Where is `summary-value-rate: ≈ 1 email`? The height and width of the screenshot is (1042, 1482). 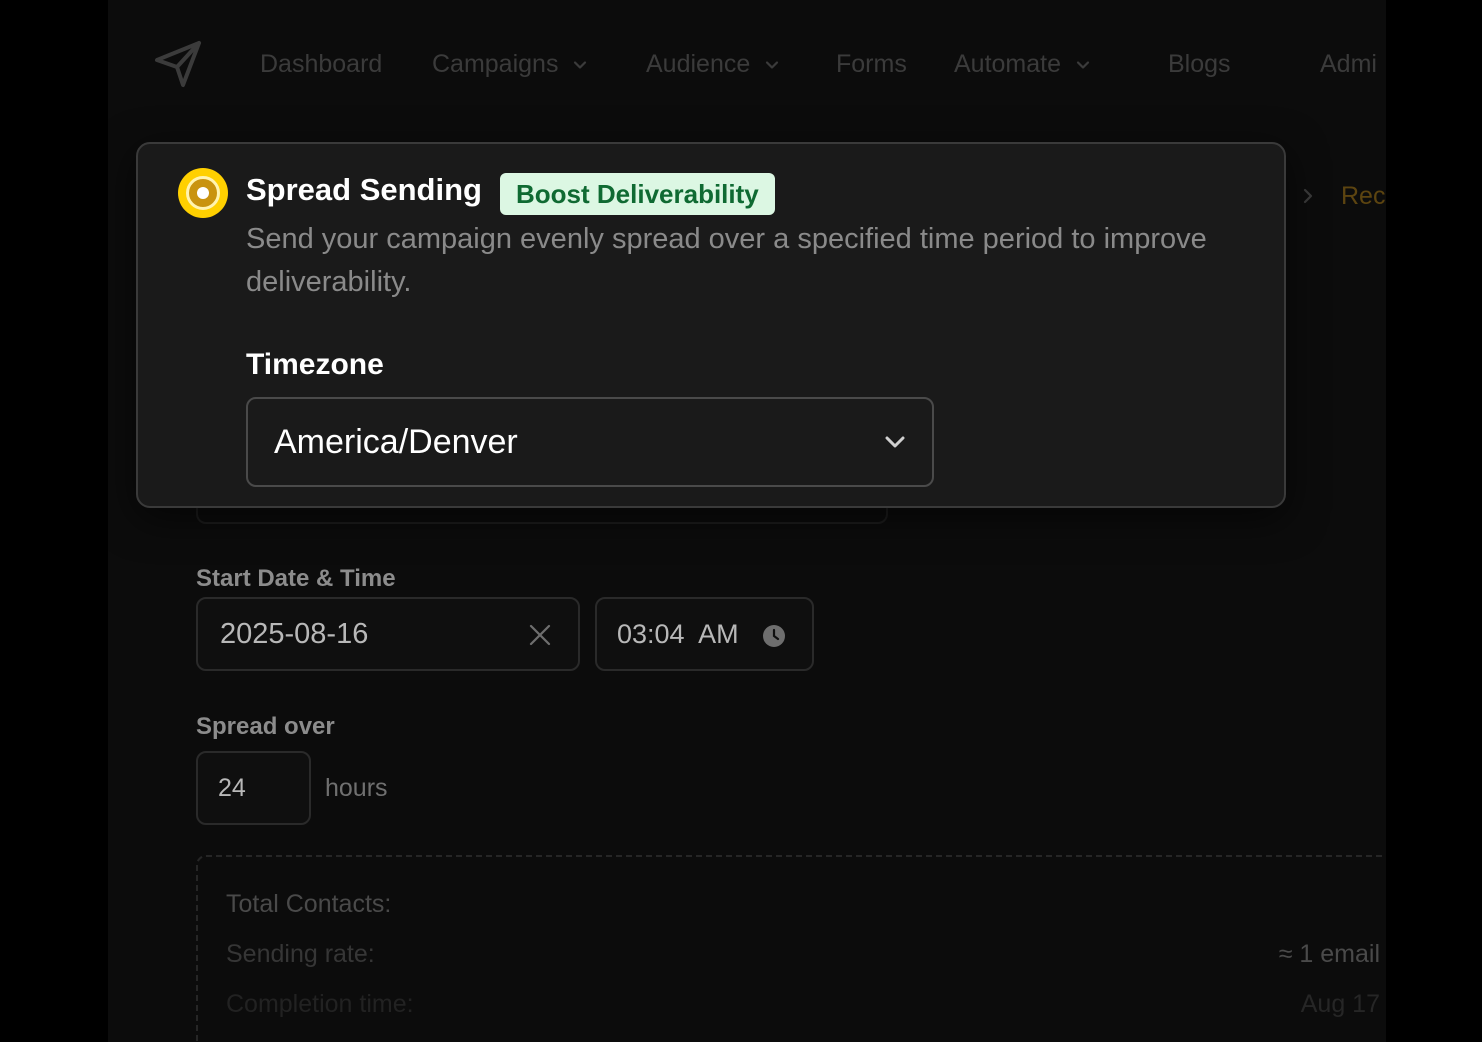
summary-value-rate: ≈ 1 email is located at coordinates (1329, 954).